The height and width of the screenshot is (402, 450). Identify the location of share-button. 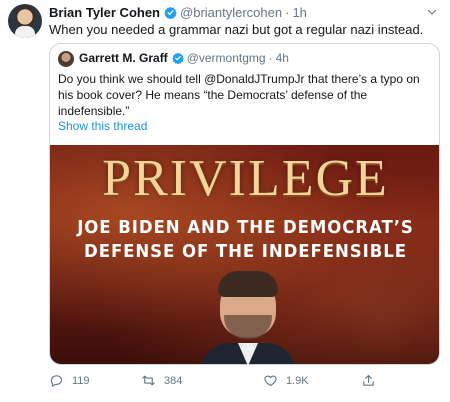
(372, 380).